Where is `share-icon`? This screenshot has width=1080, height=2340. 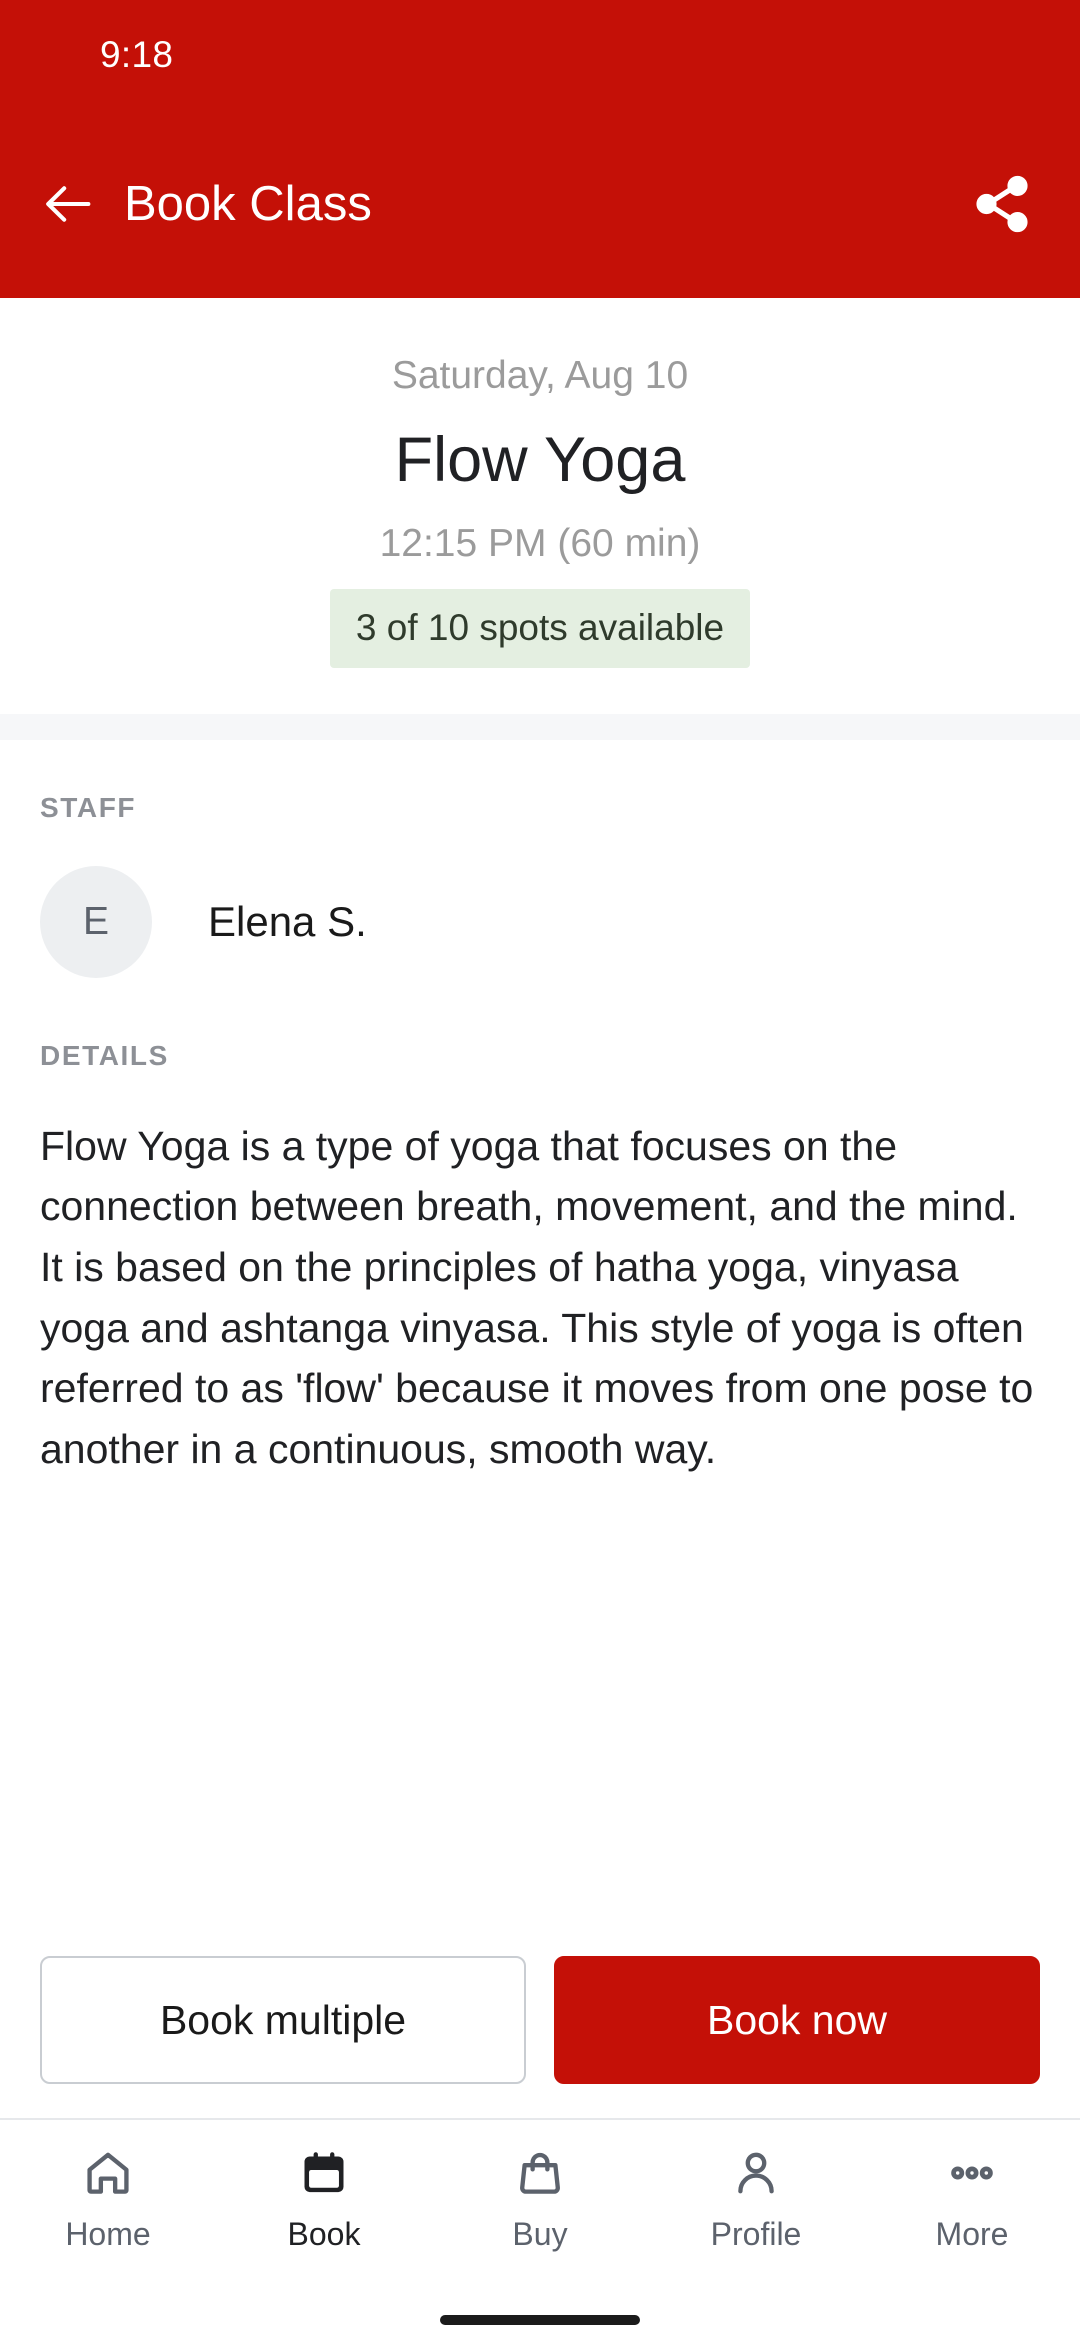
share-icon is located at coordinates (1002, 204).